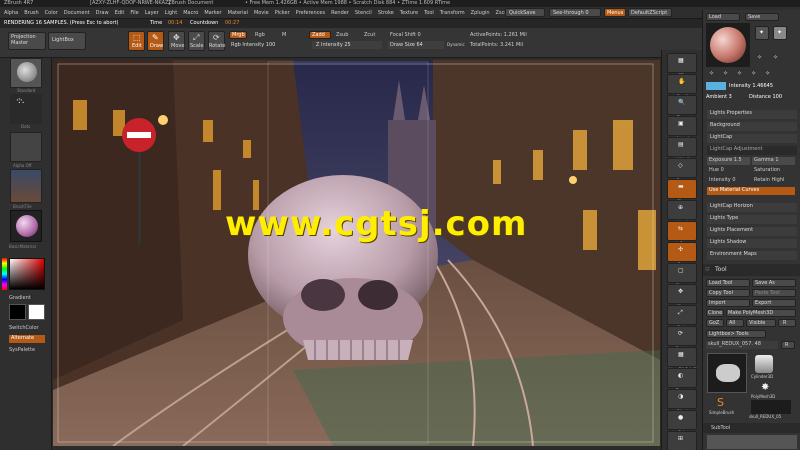 This screenshot has width=800, height=450. Describe the element at coordinates (24, 328) in the screenshot. I see `switchcolor-button: SwitchColor` at that location.